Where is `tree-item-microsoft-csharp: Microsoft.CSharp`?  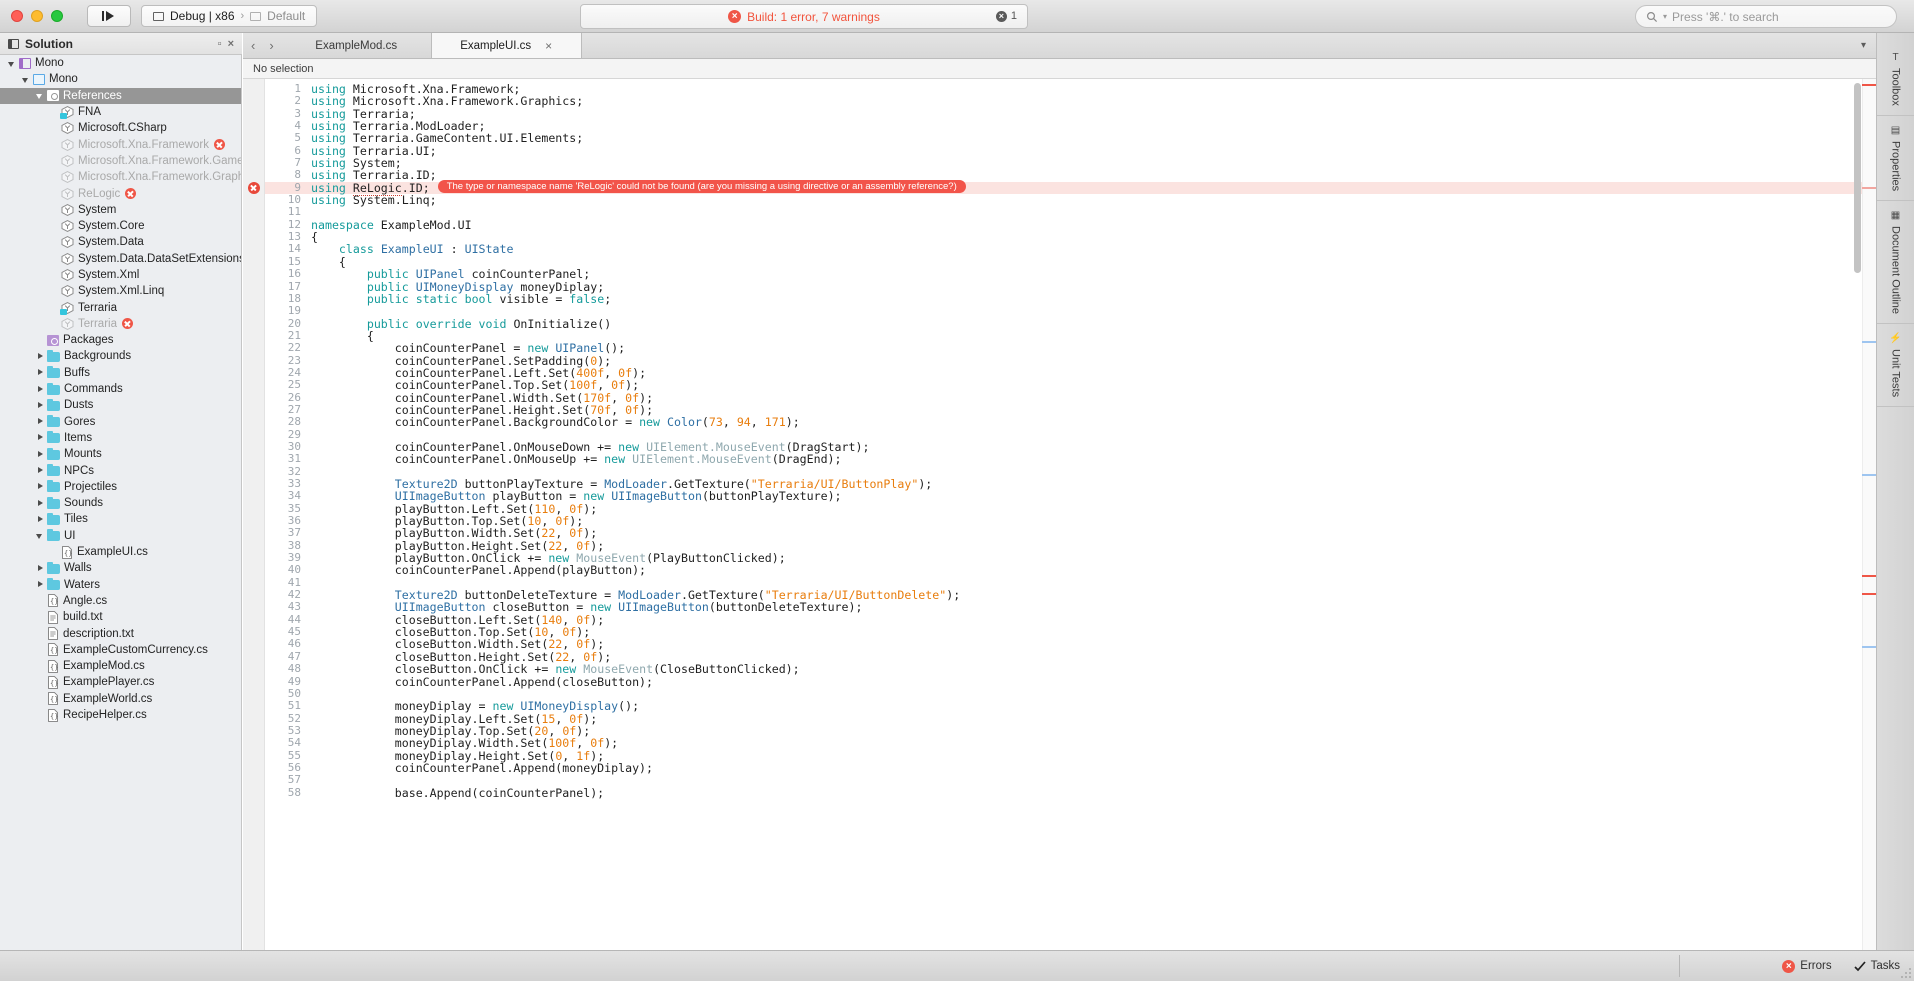 tree-item-microsoft-csharp: Microsoft.CSharp is located at coordinates (120, 128).